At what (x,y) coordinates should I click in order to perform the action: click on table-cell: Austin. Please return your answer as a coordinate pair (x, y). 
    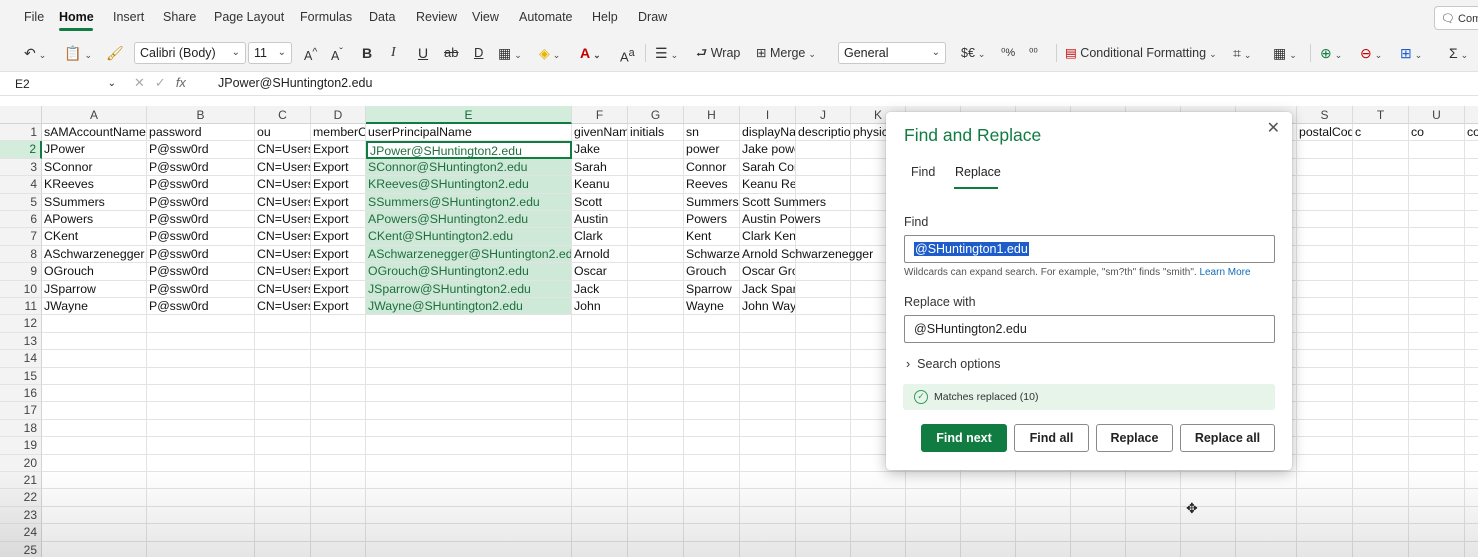
    Looking at the image, I should click on (600, 220).